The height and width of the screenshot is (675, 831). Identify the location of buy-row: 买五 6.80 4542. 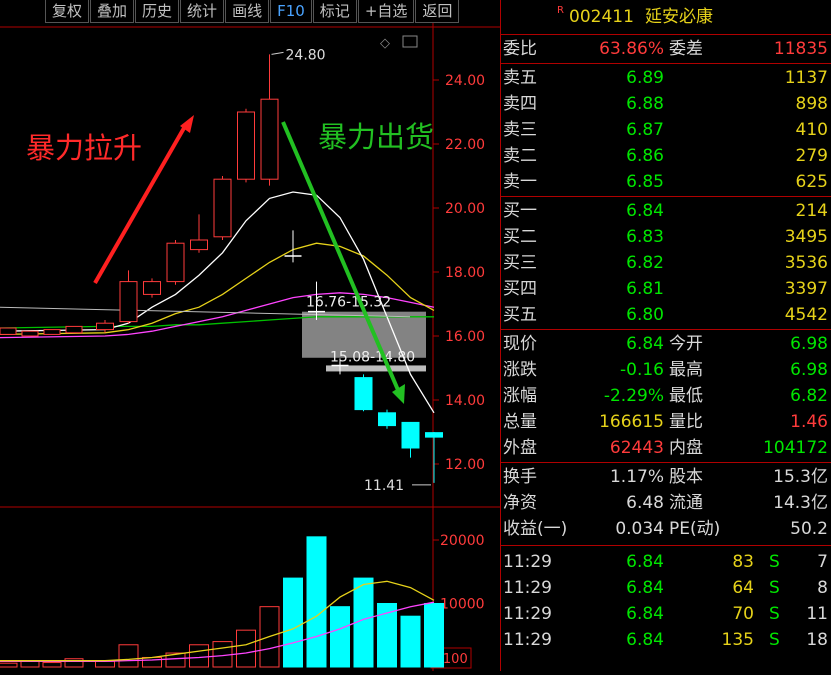
(666, 315).